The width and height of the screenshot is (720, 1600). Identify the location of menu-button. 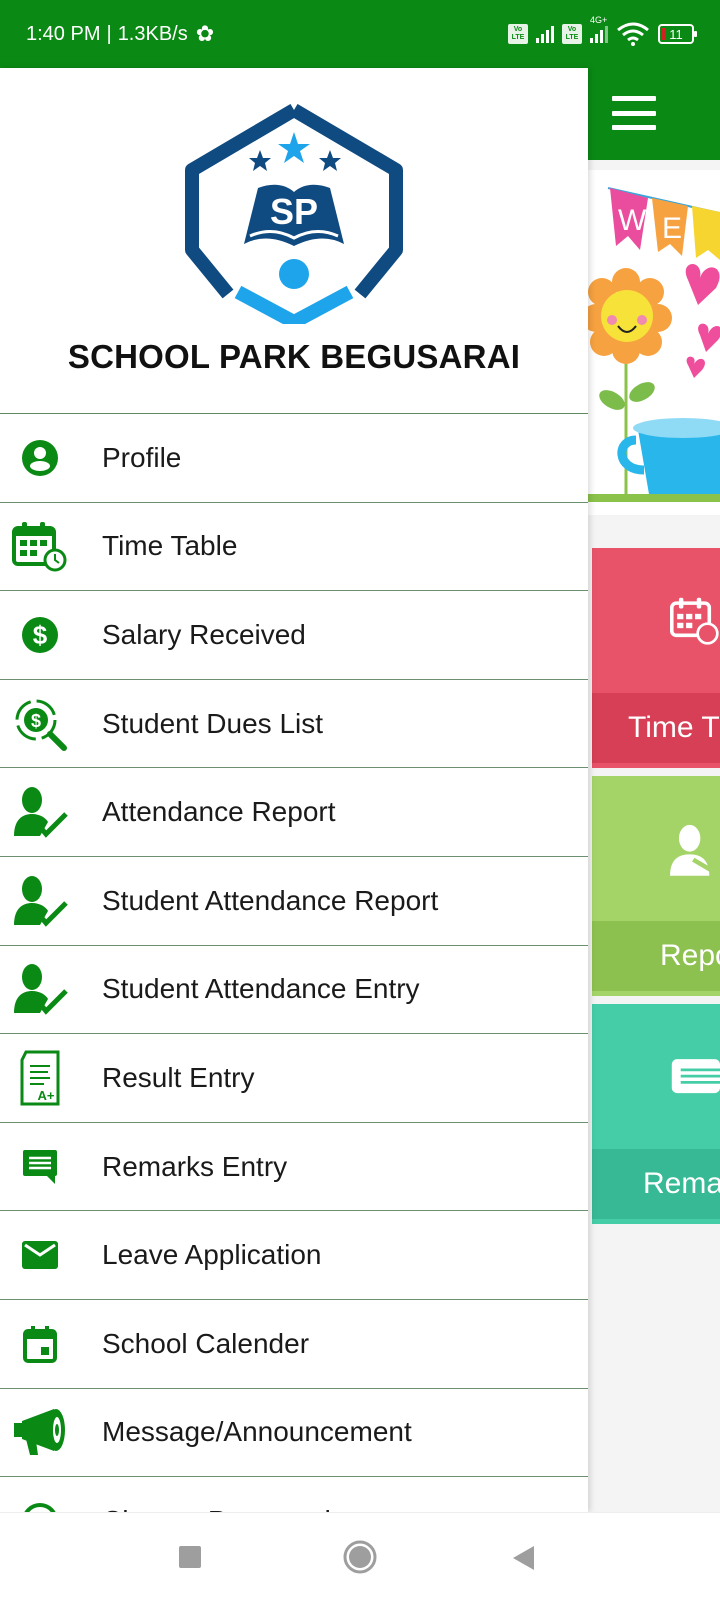
(634, 113).